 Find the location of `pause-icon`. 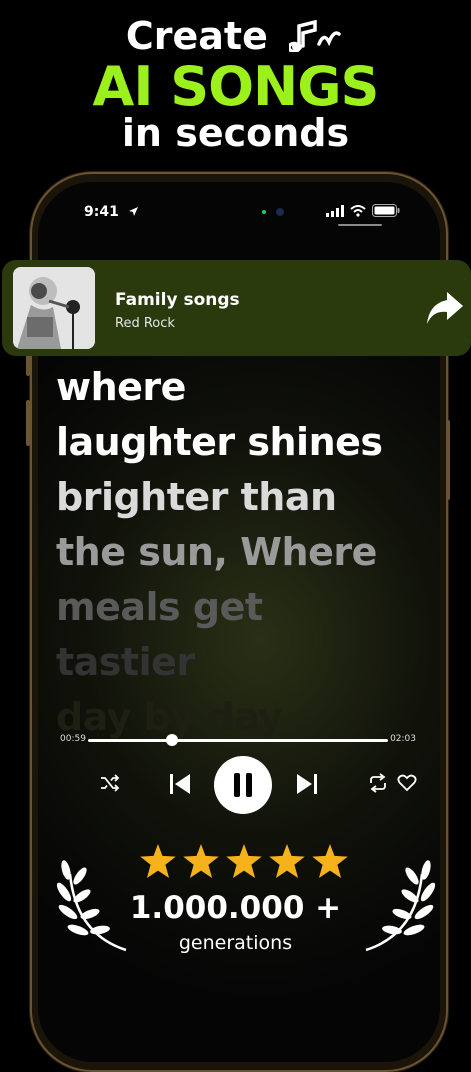

pause-icon is located at coordinates (243, 785).